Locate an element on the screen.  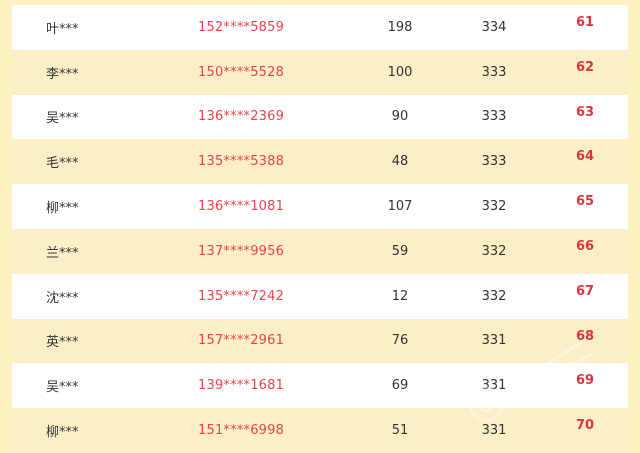
user-phone: 152****5859 is located at coordinates (241, 27).